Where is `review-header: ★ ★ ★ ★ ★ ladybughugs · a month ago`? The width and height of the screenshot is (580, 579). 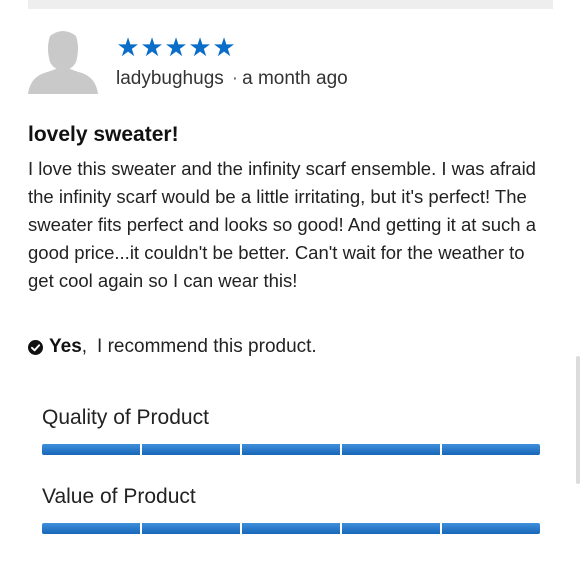 review-header: ★ ★ ★ ★ ★ ladybughugs · a month ago is located at coordinates (290, 61).